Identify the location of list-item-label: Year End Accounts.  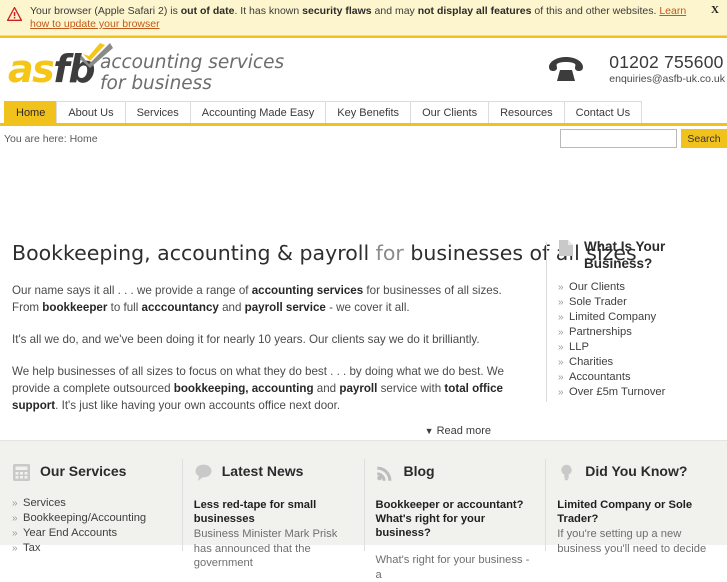
(70, 533).